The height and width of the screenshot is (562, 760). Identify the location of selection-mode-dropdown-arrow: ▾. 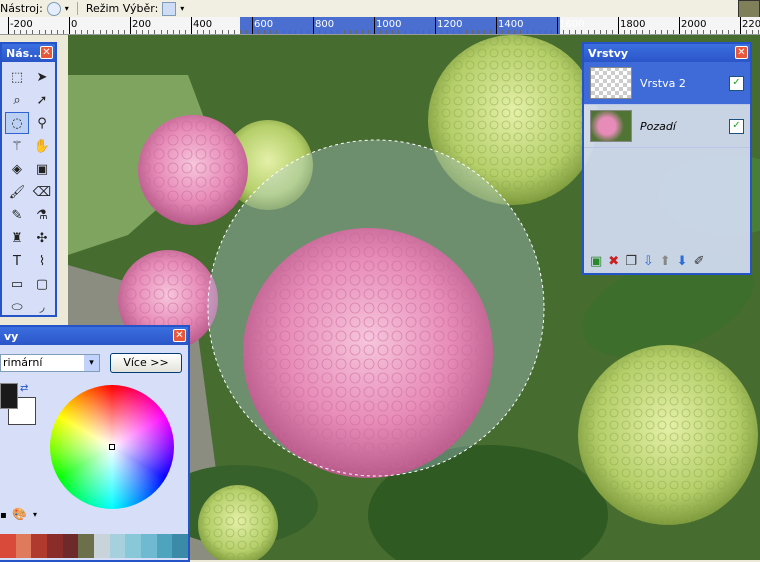
(182, 8).